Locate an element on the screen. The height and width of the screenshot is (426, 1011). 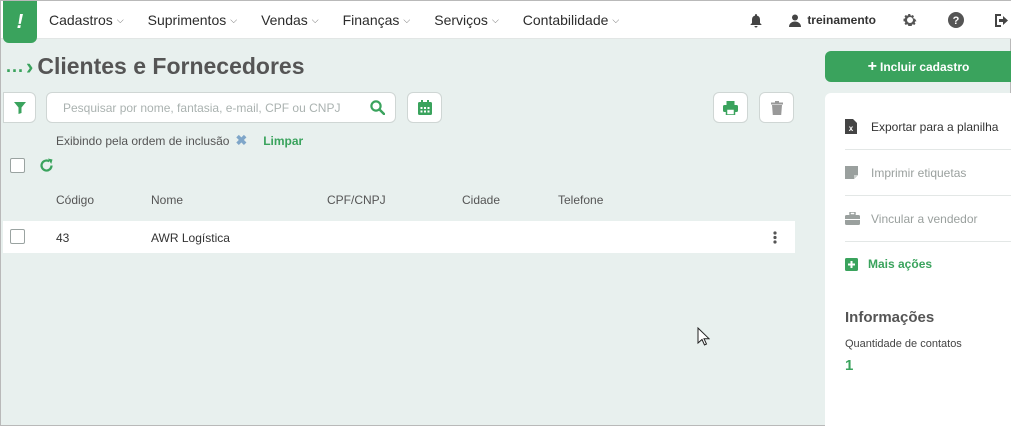
plus-icon: + is located at coordinates (872, 66).